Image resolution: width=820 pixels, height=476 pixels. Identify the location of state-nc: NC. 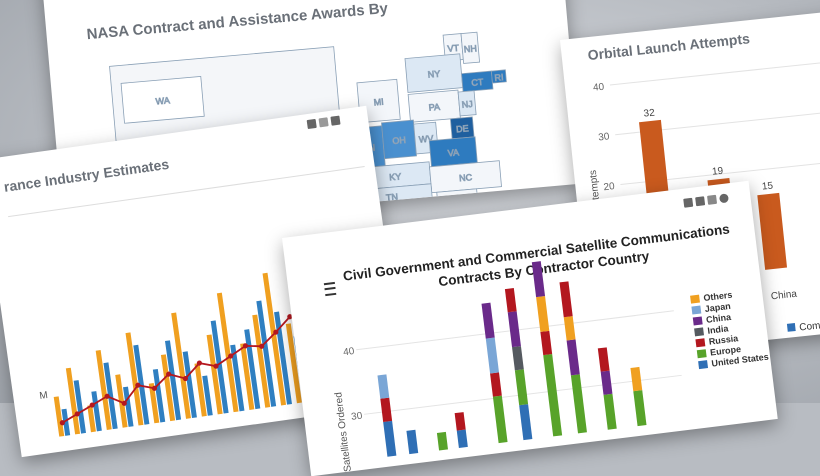
(465, 177).